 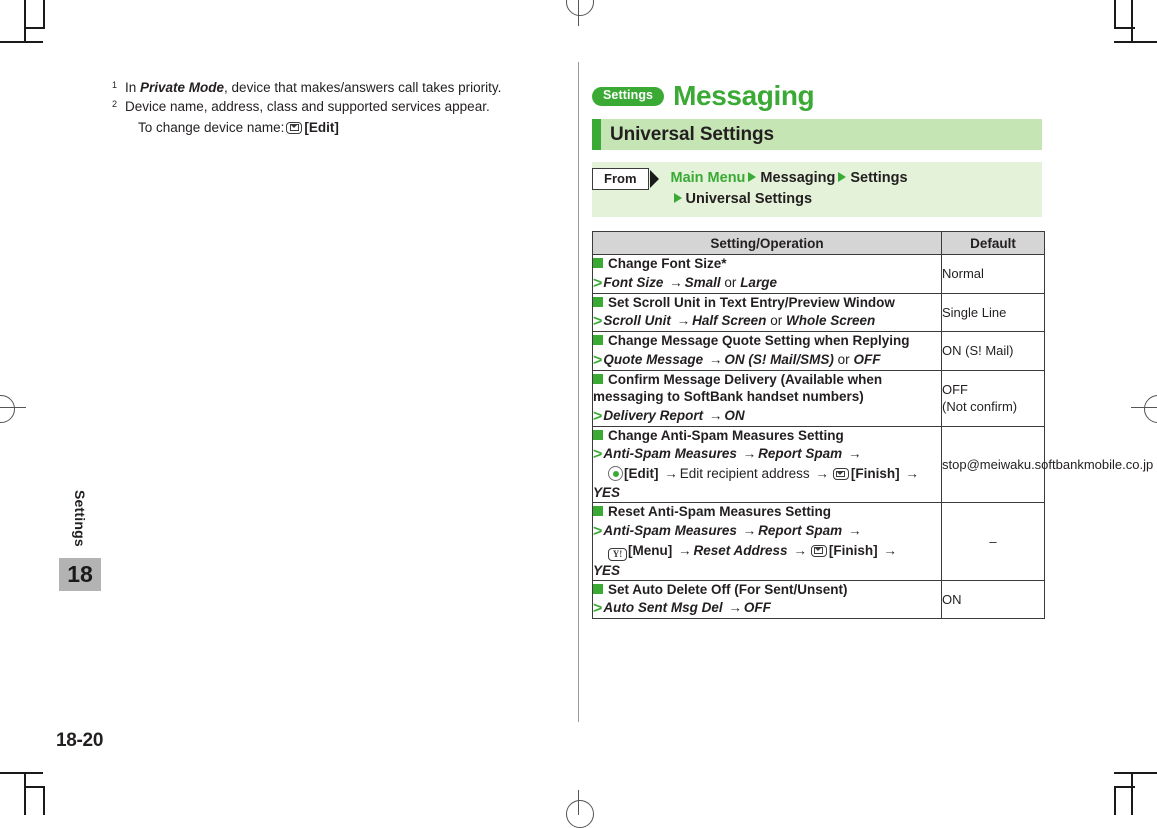 What do you see at coordinates (667, 263) in the screenshot?
I see `setting-heading-text: Change Font Size*` at bounding box center [667, 263].